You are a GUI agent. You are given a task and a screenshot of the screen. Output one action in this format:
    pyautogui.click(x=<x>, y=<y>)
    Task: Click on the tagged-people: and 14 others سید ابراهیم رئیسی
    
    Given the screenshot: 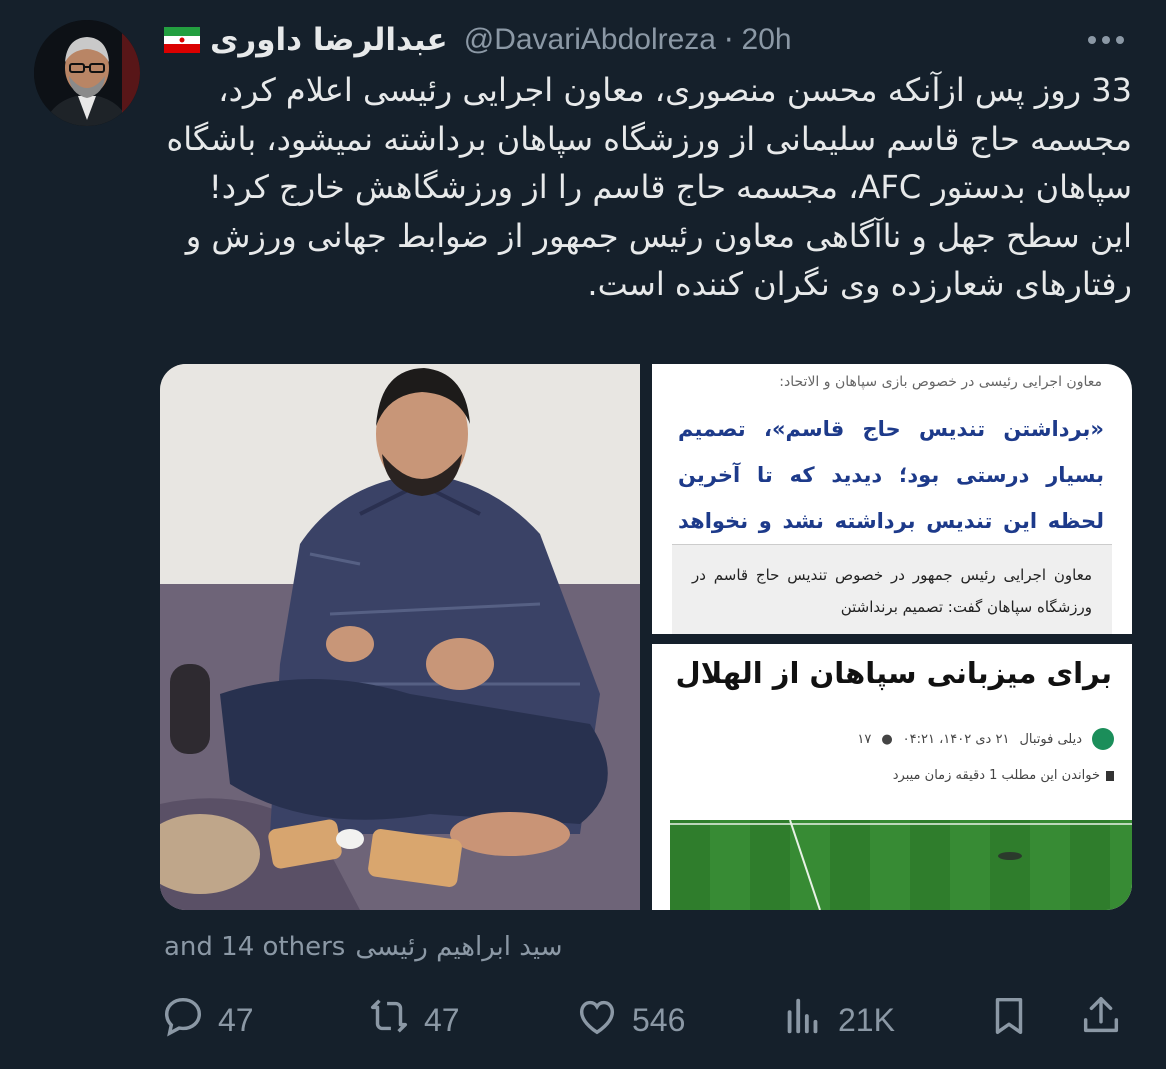 What is the action you would take?
    pyautogui.click(x=363, y=947)
    